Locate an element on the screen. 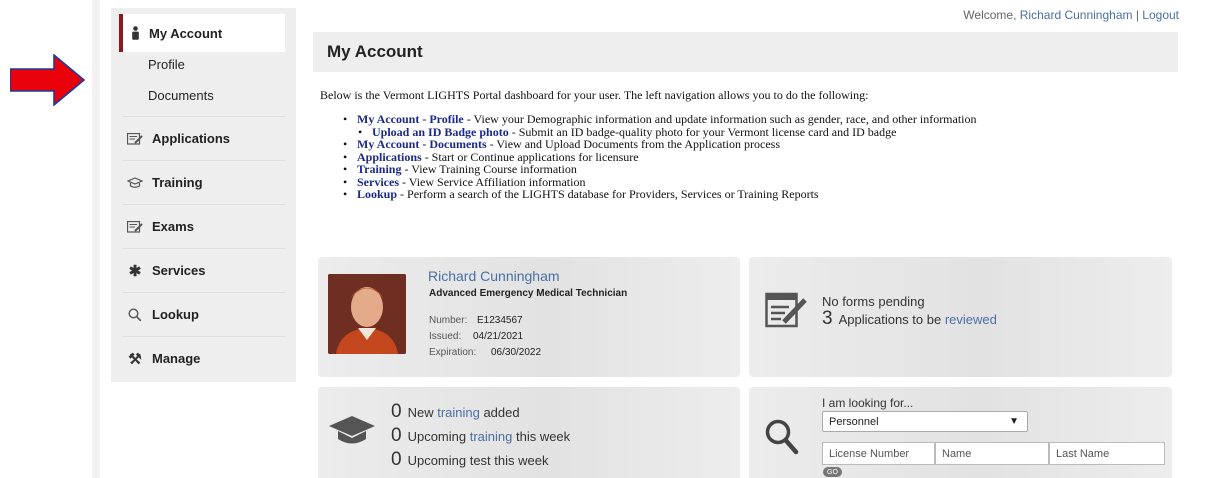 The width and height of the screenshot is (1209, 478). training-row-tests: 0 Upcoming test this week is located at coordinates (469, 460).